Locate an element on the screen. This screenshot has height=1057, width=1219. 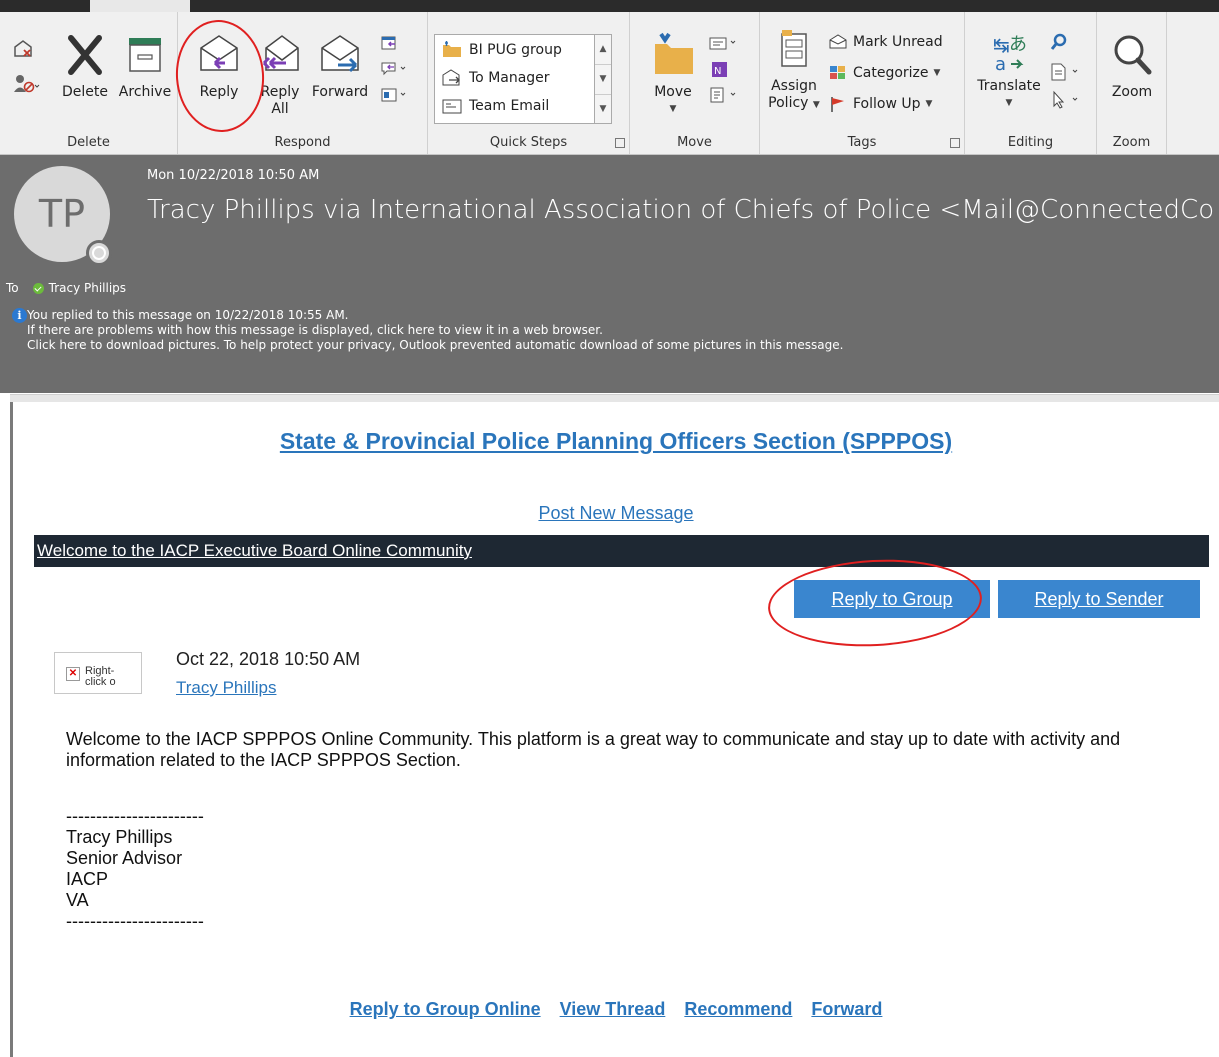
folder-move-icon is located at coordinates (452, 49).